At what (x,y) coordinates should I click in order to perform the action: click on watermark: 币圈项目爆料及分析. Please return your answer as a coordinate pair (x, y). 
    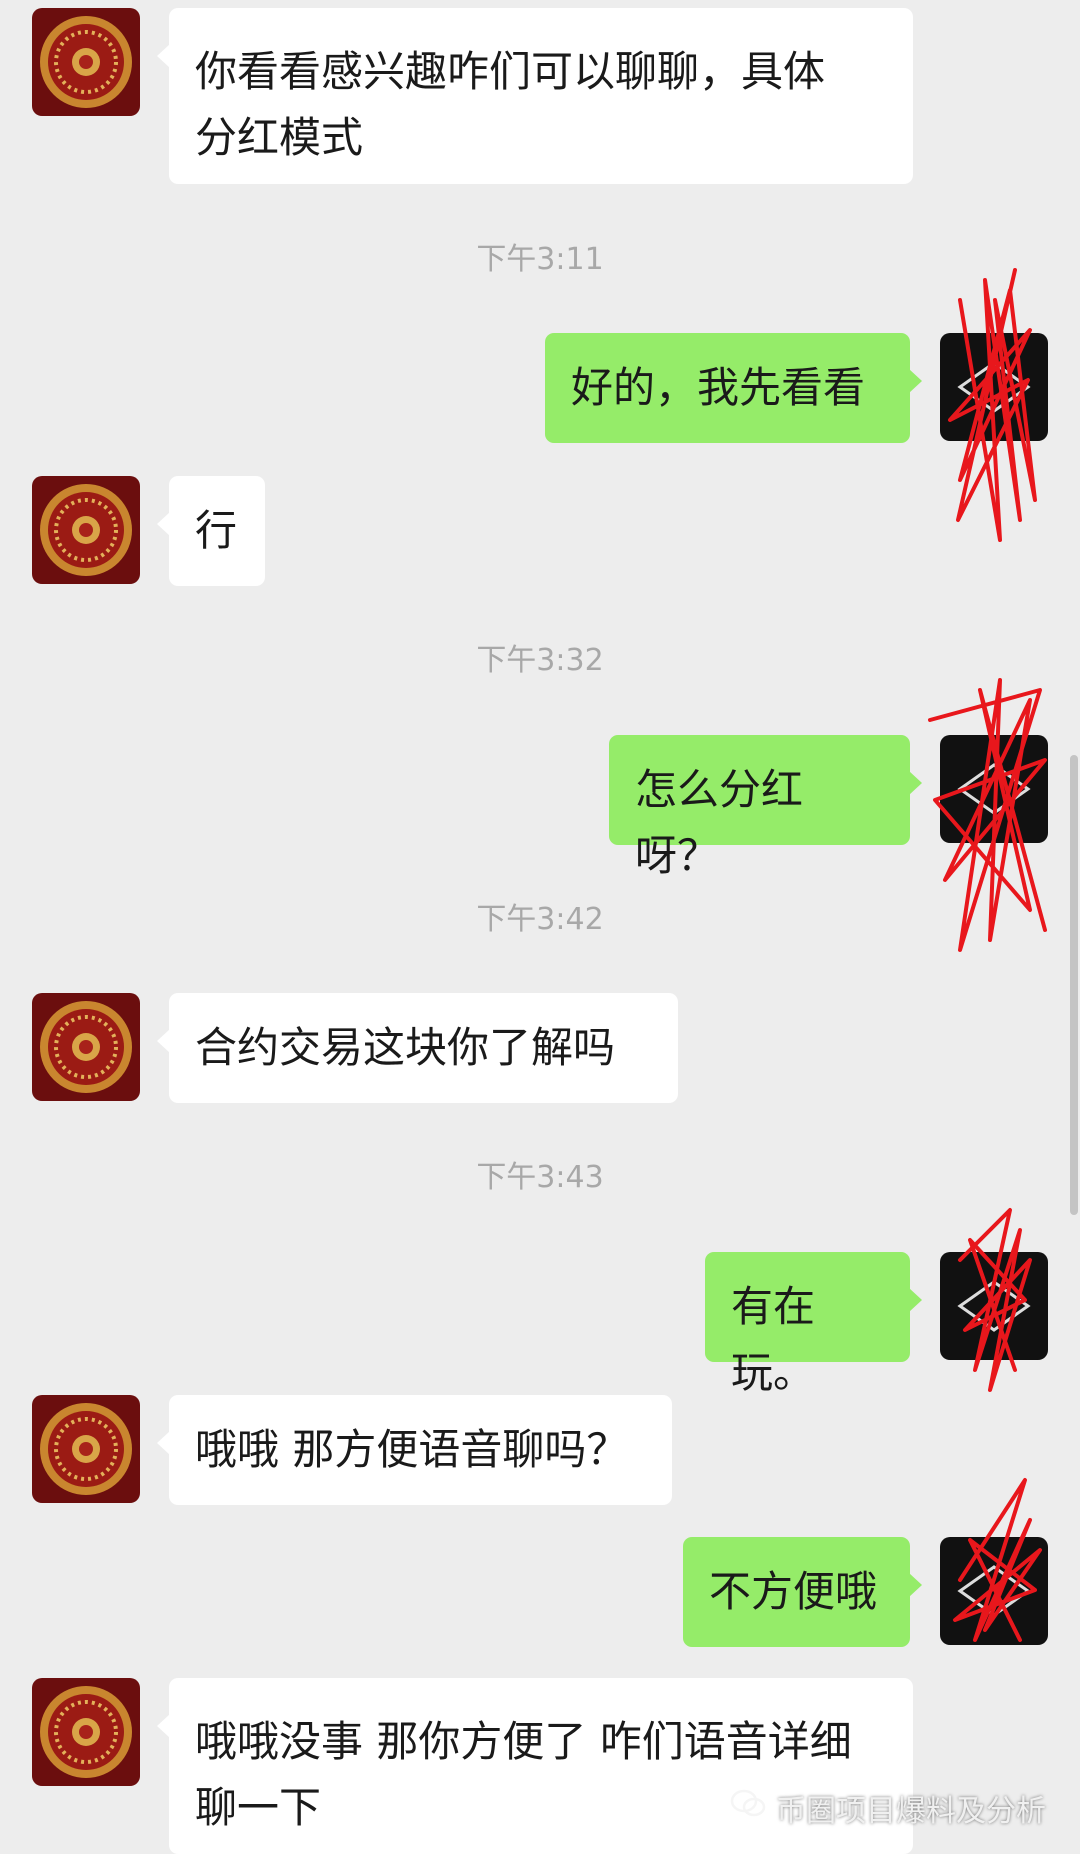
    Looking at the image, I should click on (888, 1808).